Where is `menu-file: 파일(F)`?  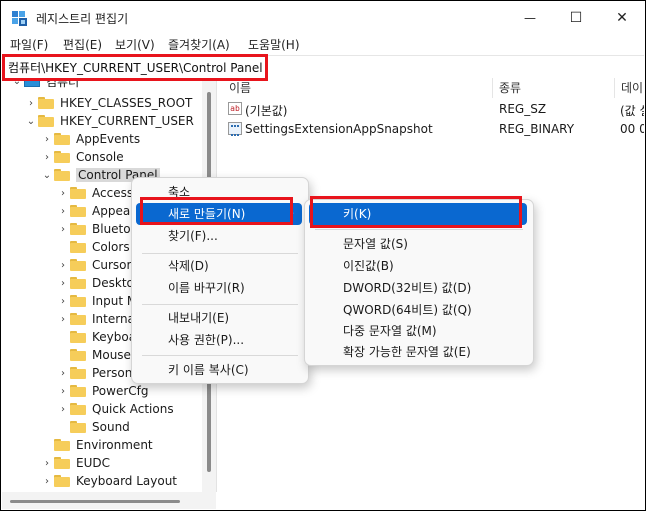 menu-file: 파일(F) is located at coordinates (29, 44).